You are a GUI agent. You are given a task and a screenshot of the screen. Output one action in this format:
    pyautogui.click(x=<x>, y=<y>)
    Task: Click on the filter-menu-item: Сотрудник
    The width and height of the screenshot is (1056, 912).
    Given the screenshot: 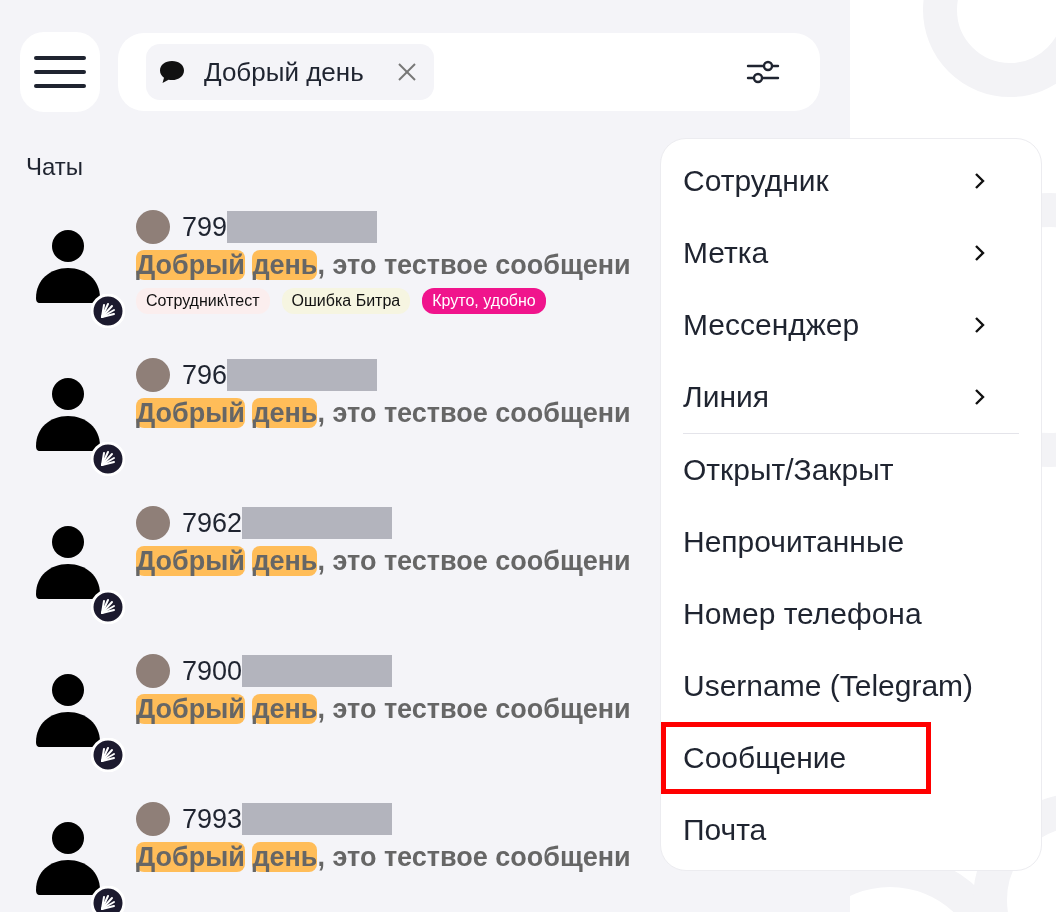 What is the action you would take?
    pyautogui.click(x=853, y=181)
    